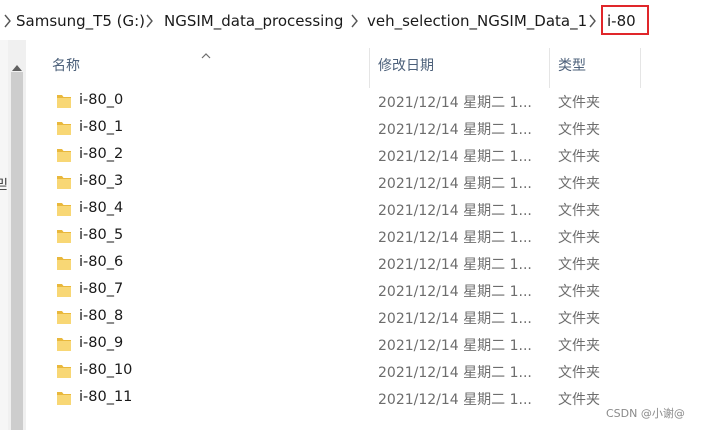 This screenshot has width=703, height=430. What do you see at coordinates (364, 64) in the screenshot?
I see `column-header-bar: 名称 修改日期 类型` at bounding box center [364, 64].